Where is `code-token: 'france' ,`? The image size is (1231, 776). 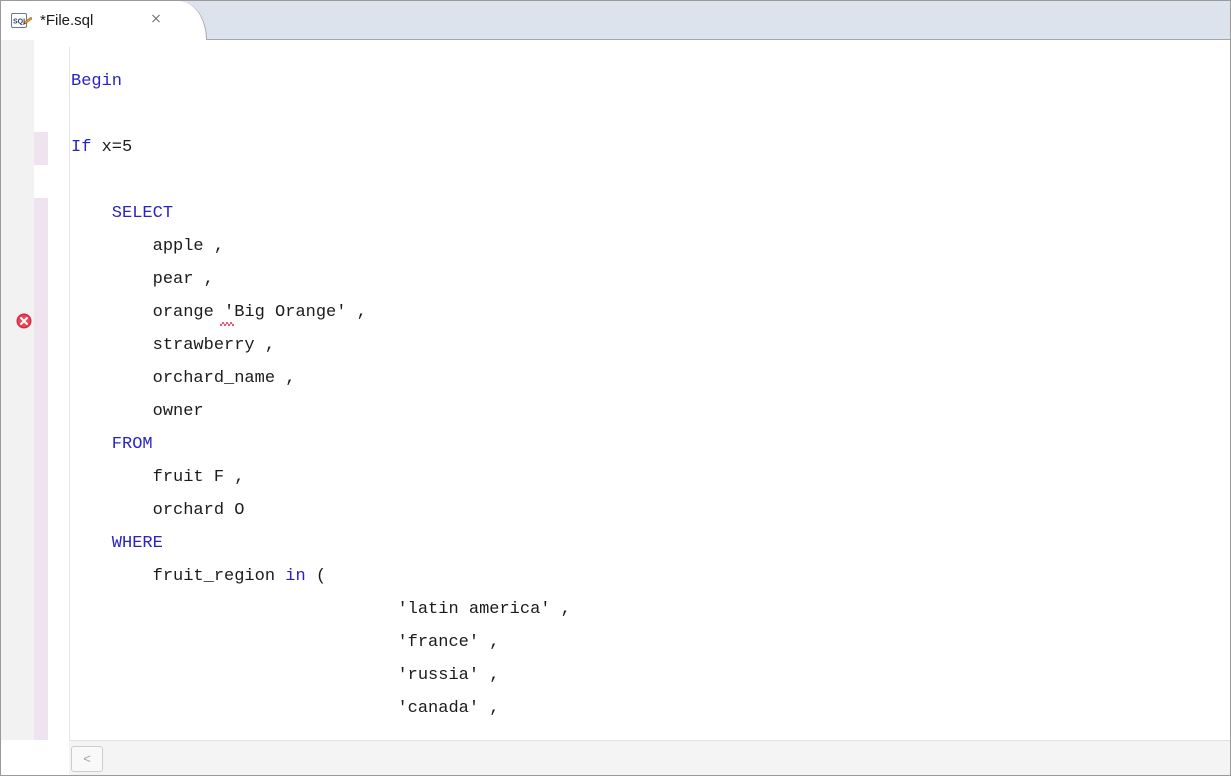
code-token: 'france' , is located at coordinates (285, 642).